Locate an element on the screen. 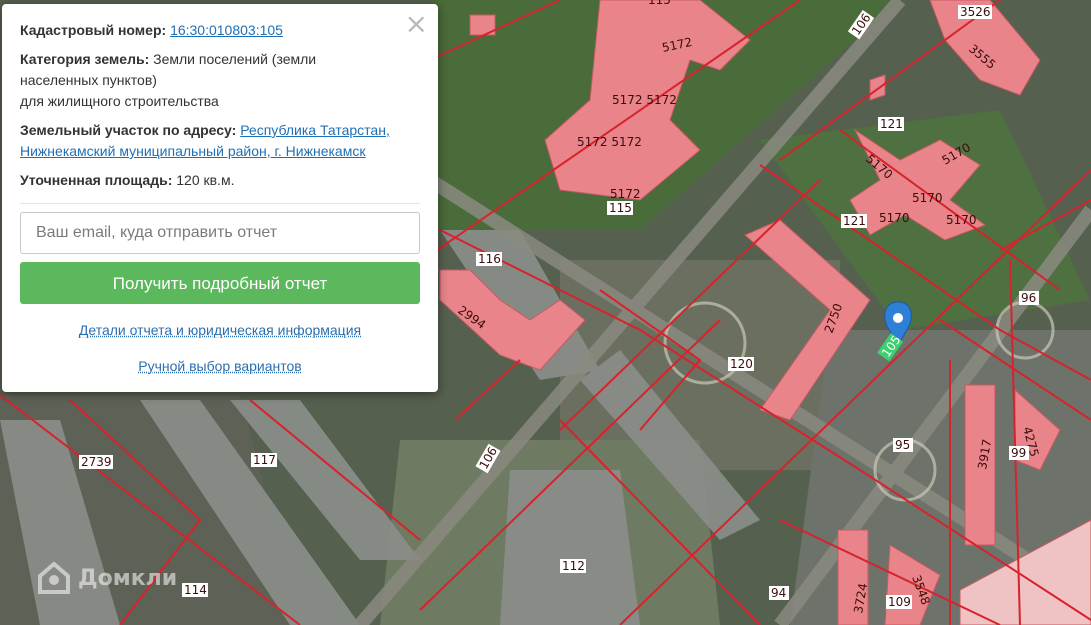  address-link: Республика Татарстан, is located at coordinates (315, 130).